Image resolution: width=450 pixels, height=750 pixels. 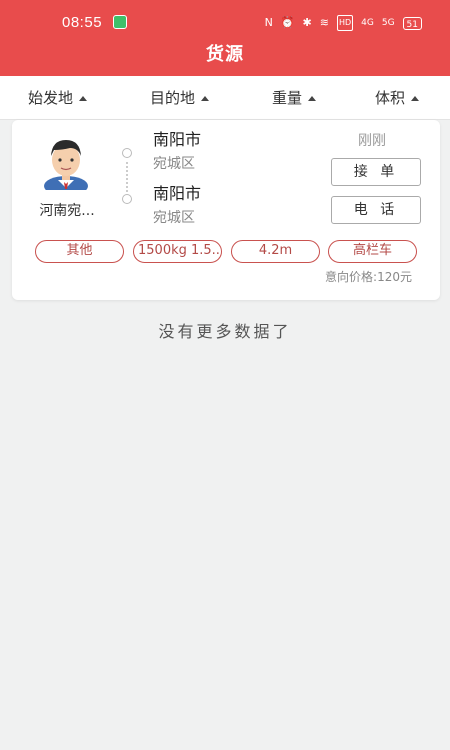 What do you see at coordinates (173, 98) in the screenshot?
I see `filter-destination-label: 目的地` at bounding box center [173, 98].